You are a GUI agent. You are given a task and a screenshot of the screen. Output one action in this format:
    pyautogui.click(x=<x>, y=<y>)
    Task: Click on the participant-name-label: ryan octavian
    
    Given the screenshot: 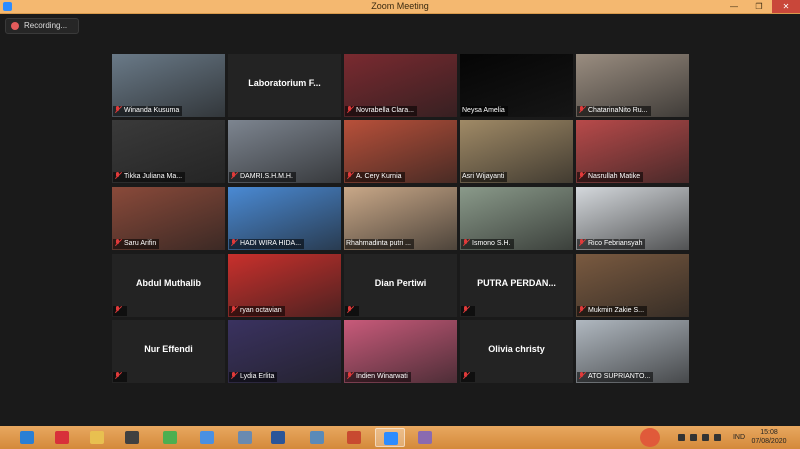 What is the action you would take?
    pyautogui.click(x=257, y=311)
    